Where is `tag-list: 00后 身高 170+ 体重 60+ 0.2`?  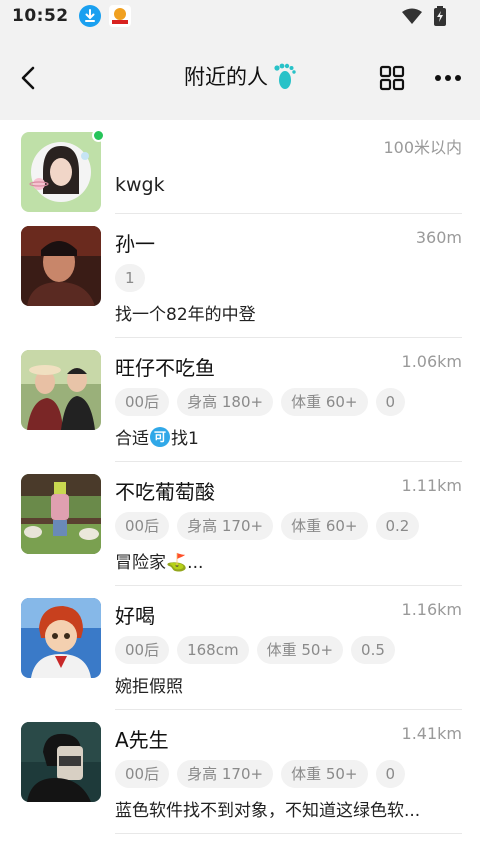 tag-list: 00后 身高 170+ 体重 60+ 0.2 is located at coordinates (267, 526).